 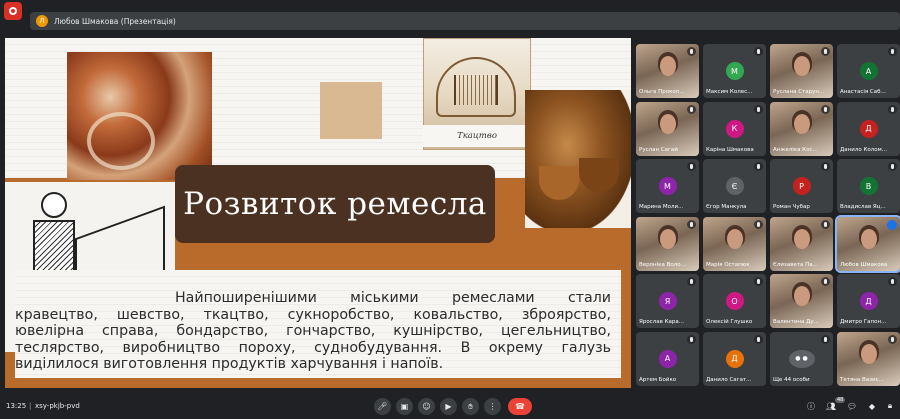 I want to click on participant-name: Роман Чубар, so click(x=791, y=207).